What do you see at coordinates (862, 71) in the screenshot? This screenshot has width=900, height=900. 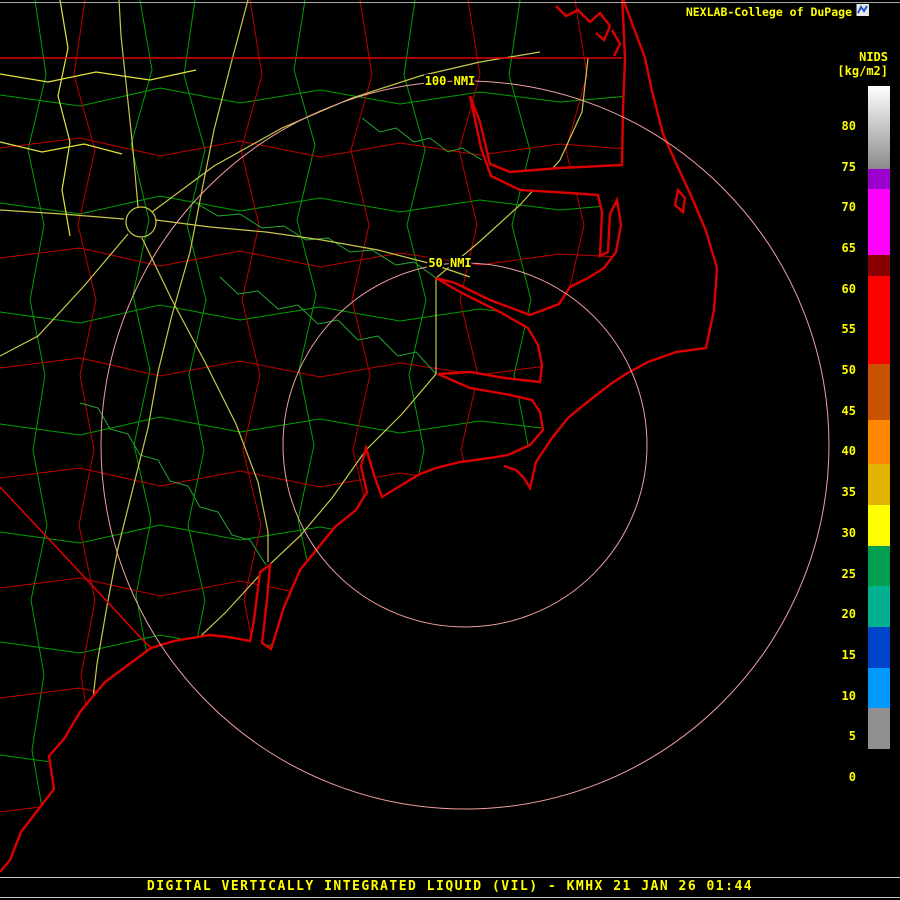 I see `colorbar-units-label: [kg/m2]` at bounding box center [862, 71].